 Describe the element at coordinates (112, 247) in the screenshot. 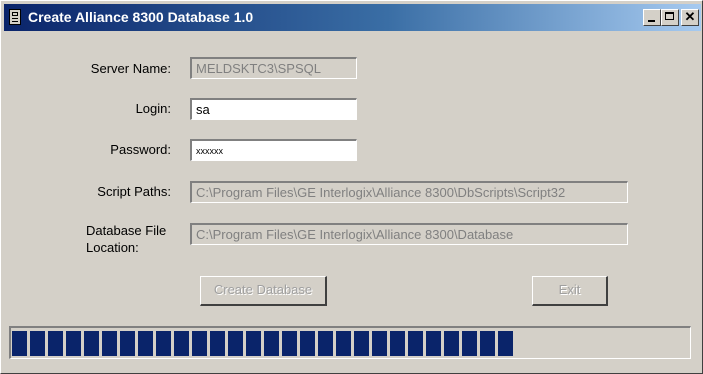

I see `db-location-label-line2: Location:` at that location.